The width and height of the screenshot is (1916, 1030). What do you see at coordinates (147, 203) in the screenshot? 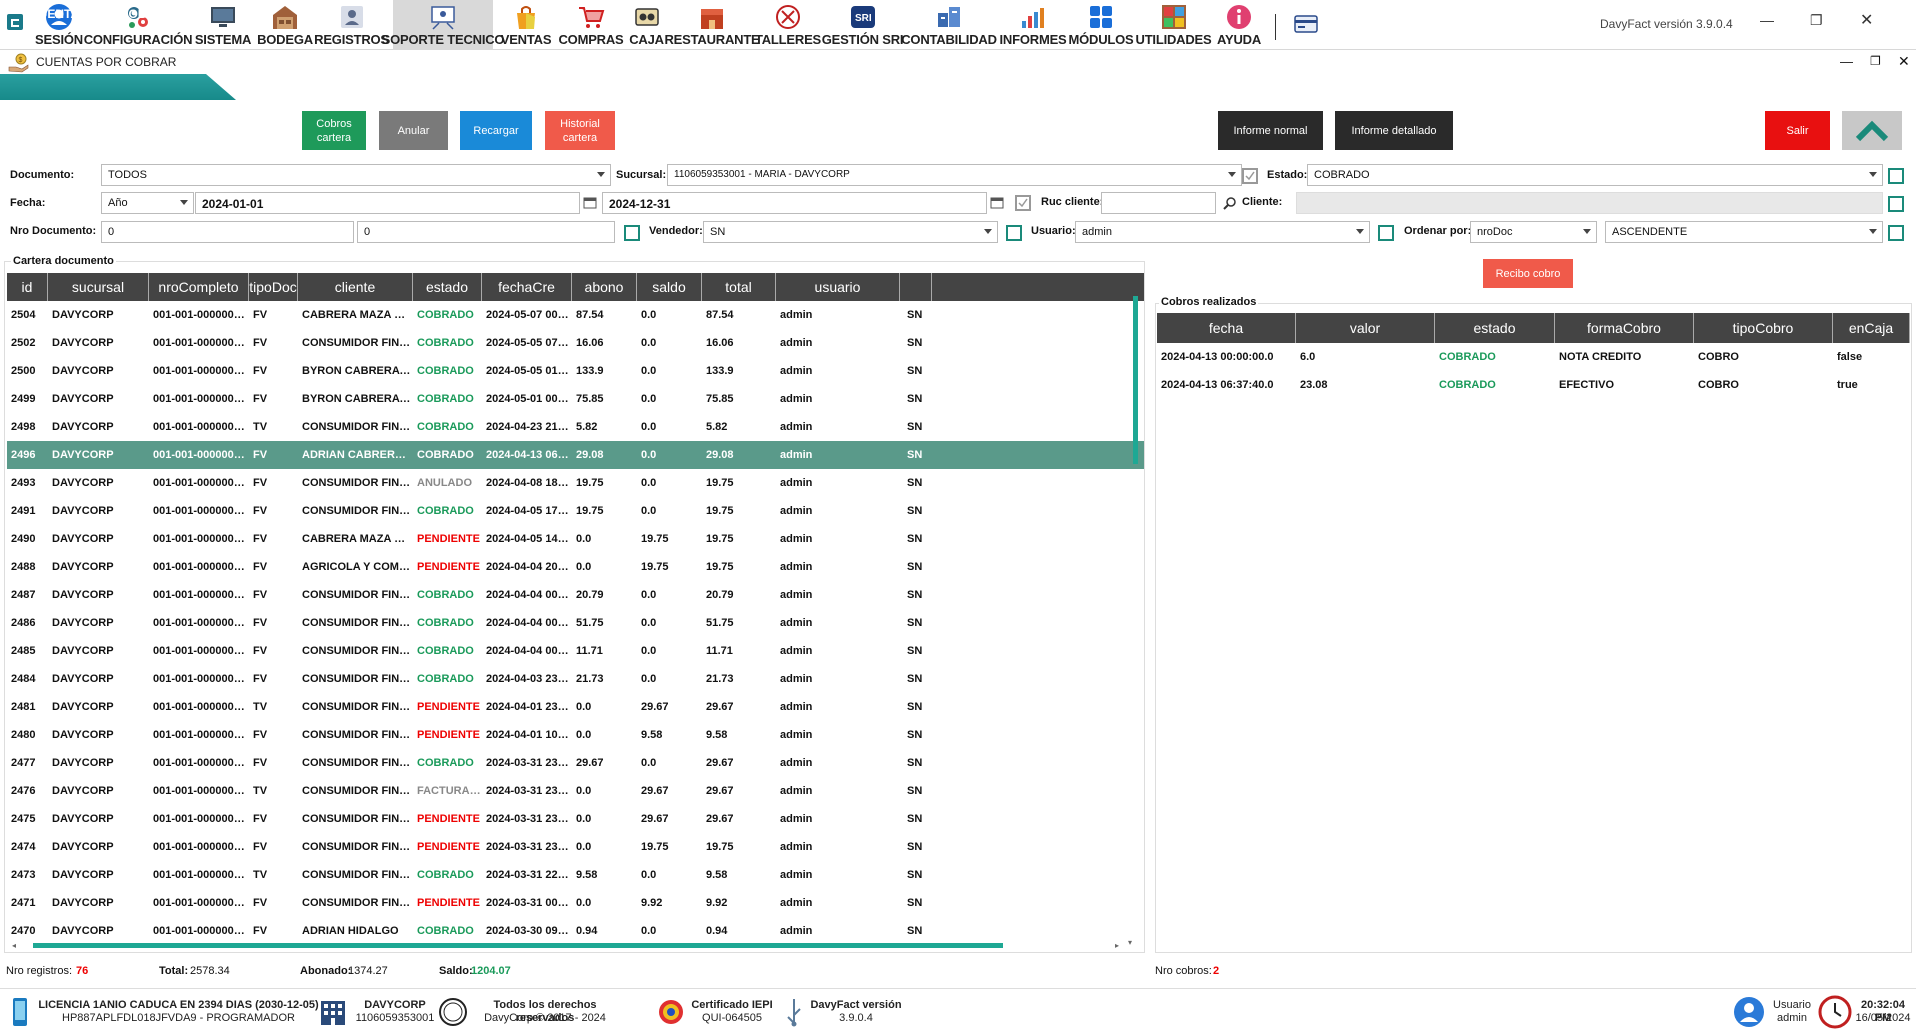
I see `fecha-tipo-select: Año` at bounding box center [147, 203].